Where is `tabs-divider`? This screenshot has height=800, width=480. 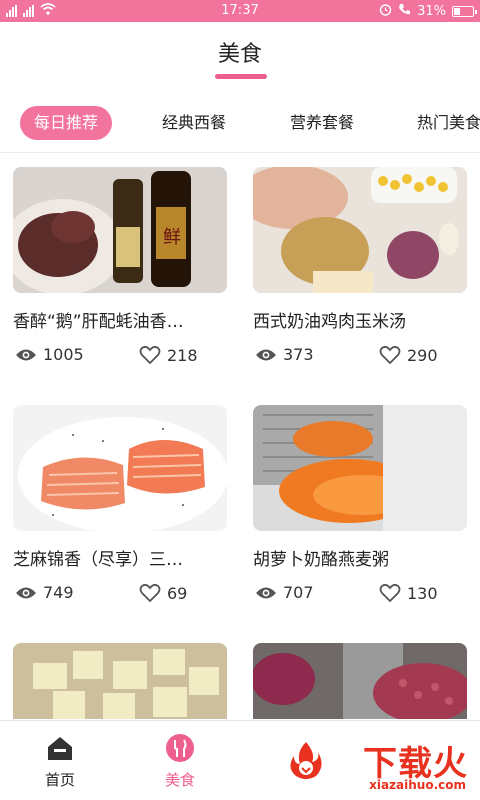
tabs-divider is located at coordinates (240, 152).